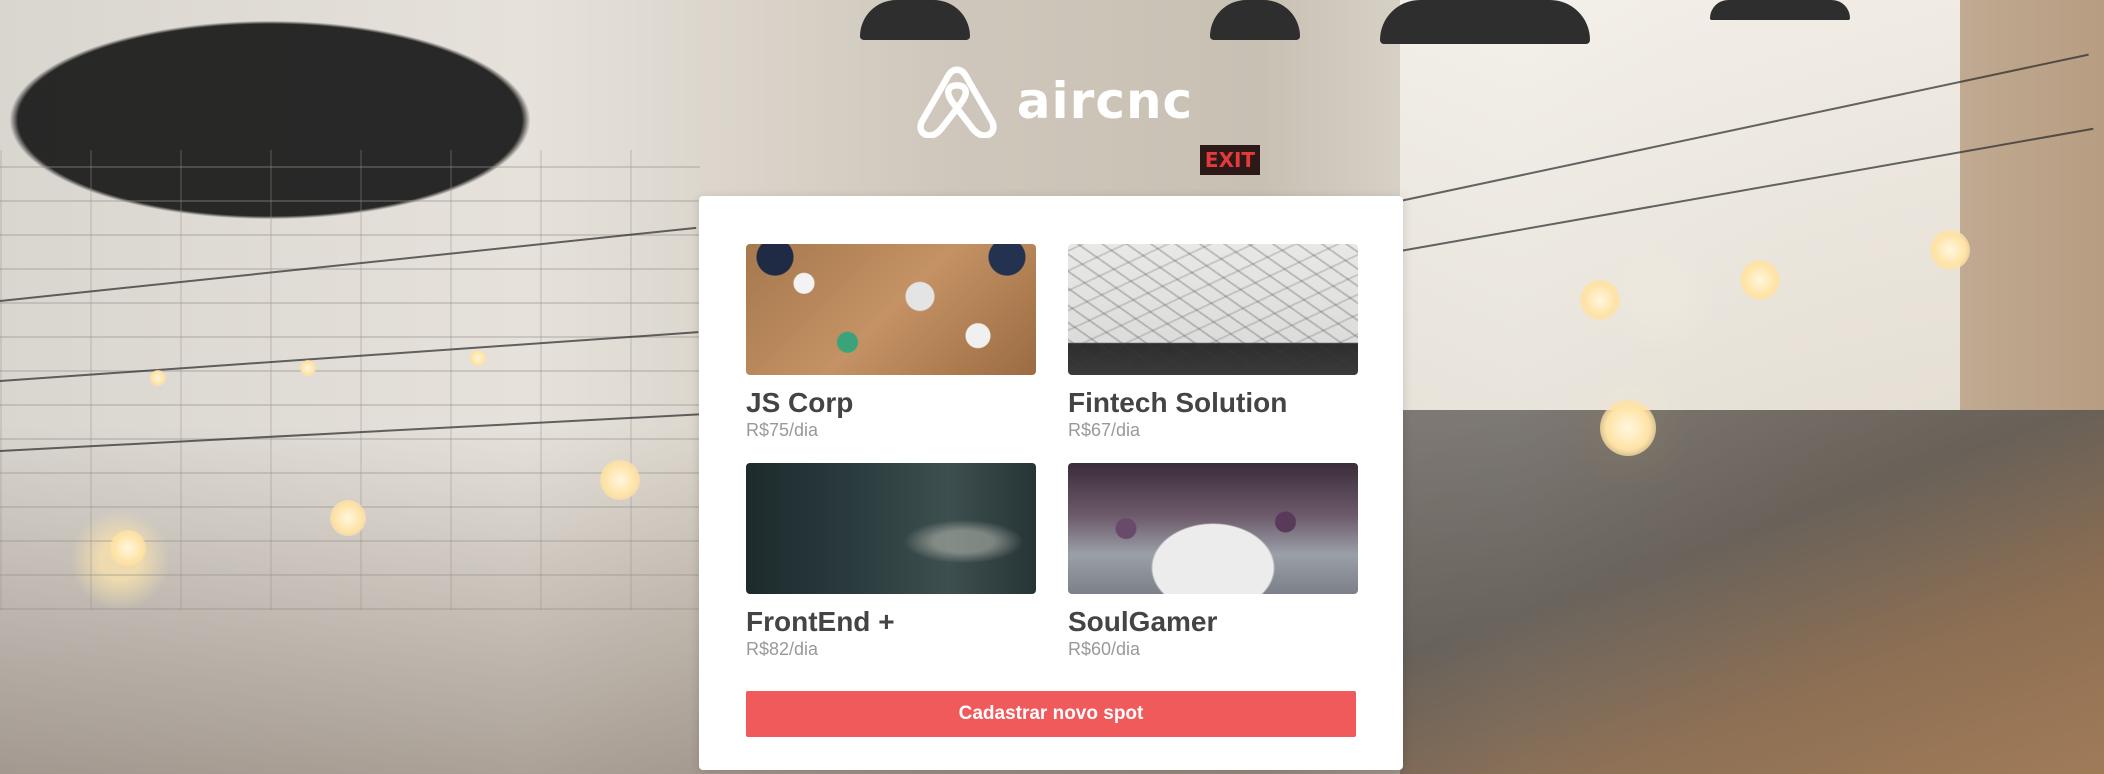 The image size is (2104, 774). What do you see at coordinates (1104, 649) in the screenshot?
I see `spot-price: R$60/dia` at bounding box center [1104, 649].